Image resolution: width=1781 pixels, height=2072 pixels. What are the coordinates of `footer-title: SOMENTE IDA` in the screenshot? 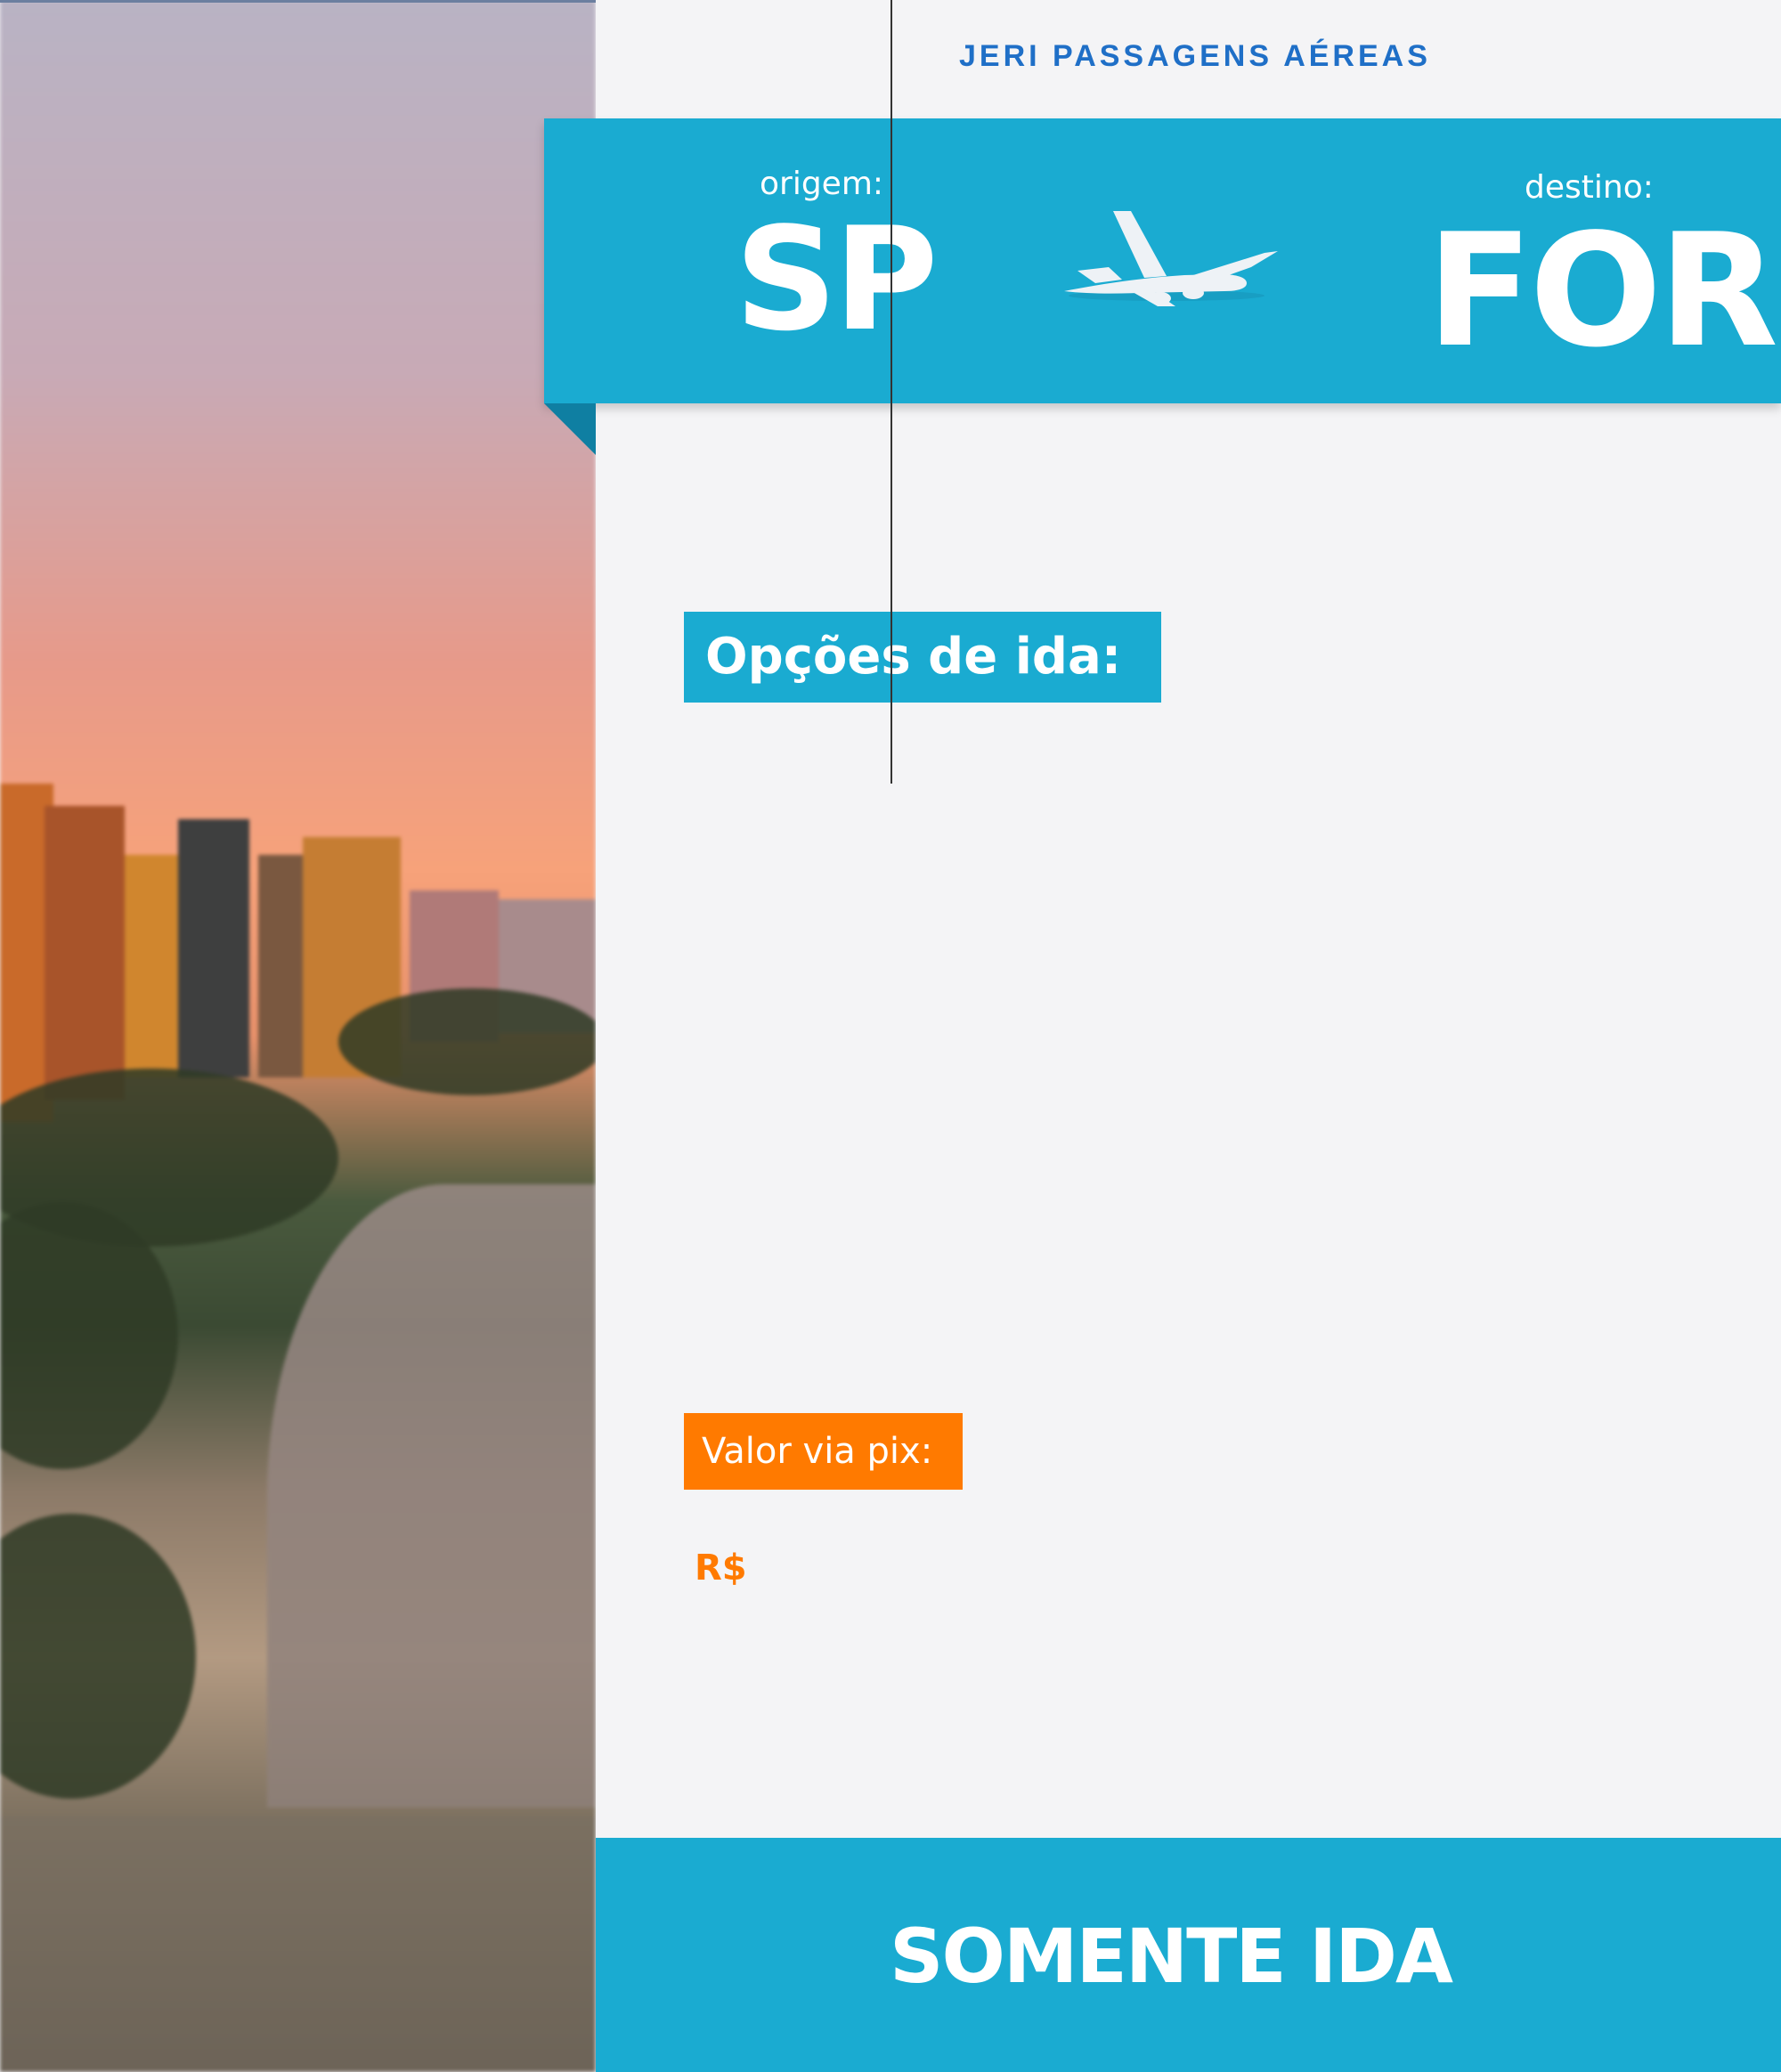 It's located at (1171, 1956).